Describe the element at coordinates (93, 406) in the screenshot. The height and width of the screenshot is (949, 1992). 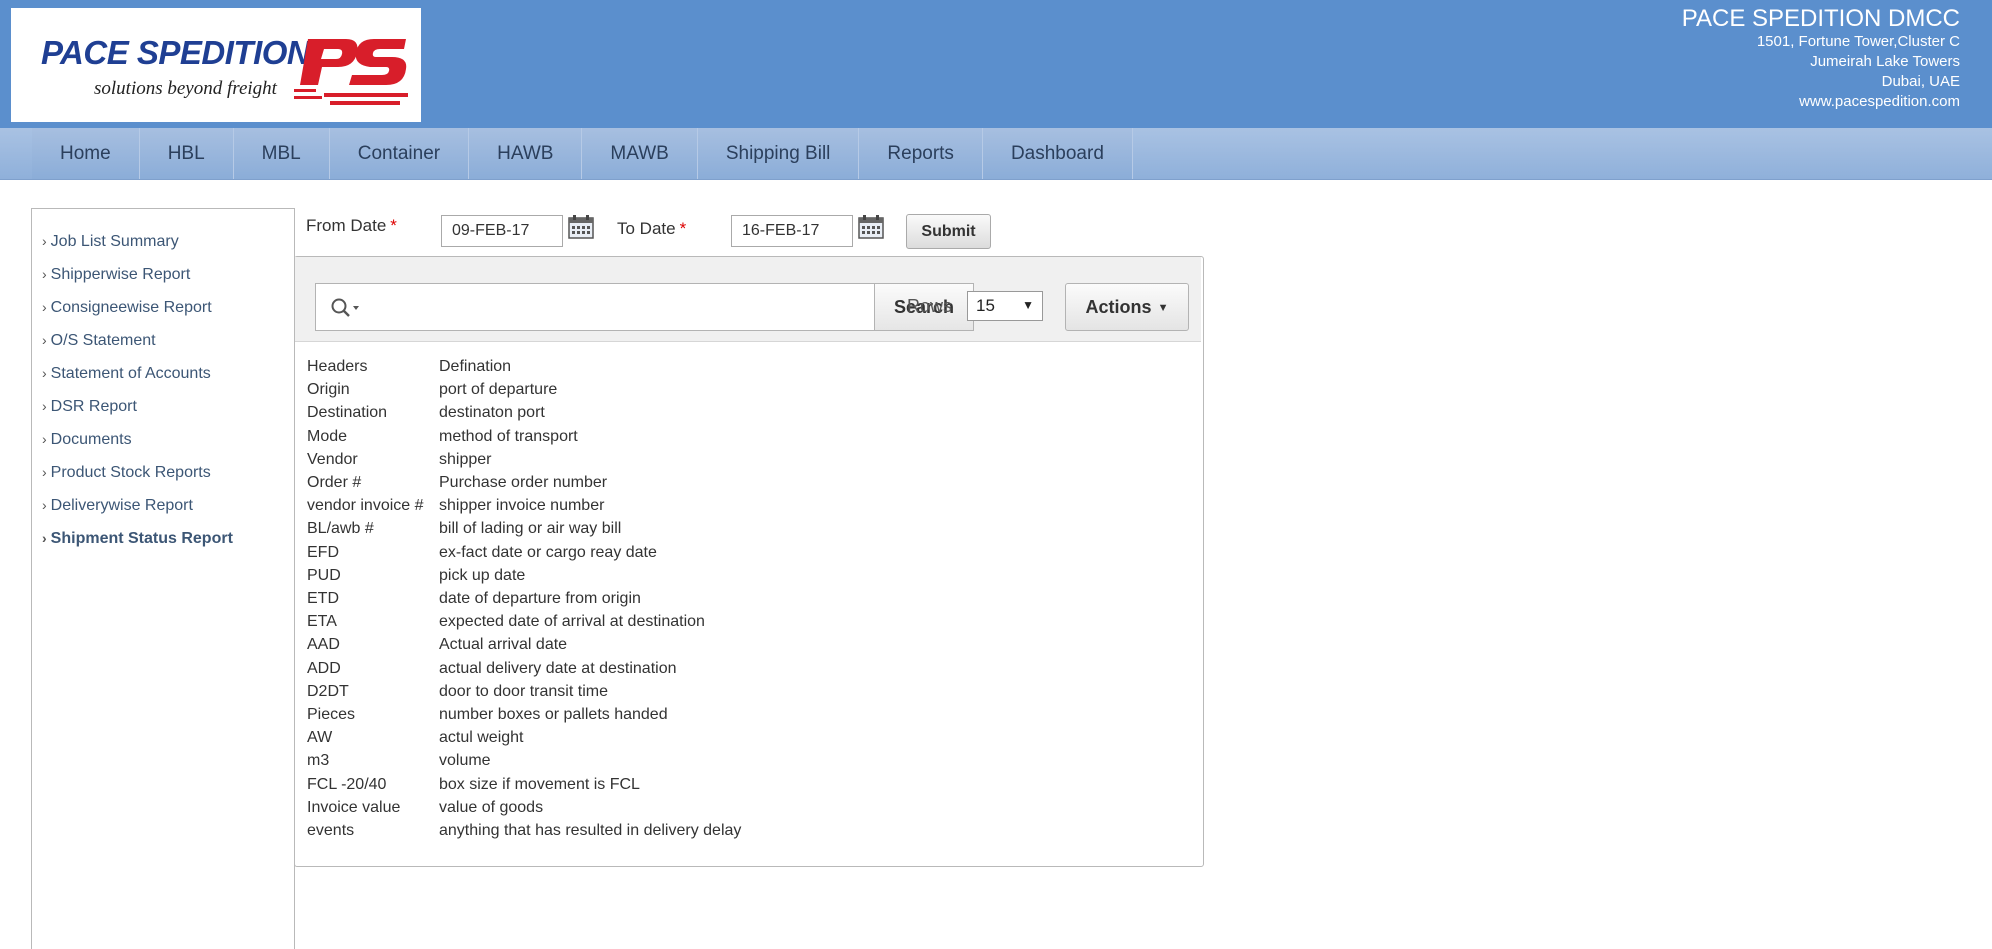
I see `sidebar-item-label: DSR Report` at that location.